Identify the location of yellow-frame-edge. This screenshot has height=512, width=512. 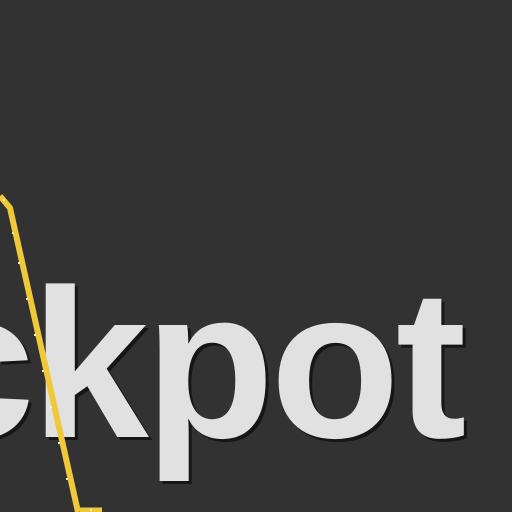
(51, 353).